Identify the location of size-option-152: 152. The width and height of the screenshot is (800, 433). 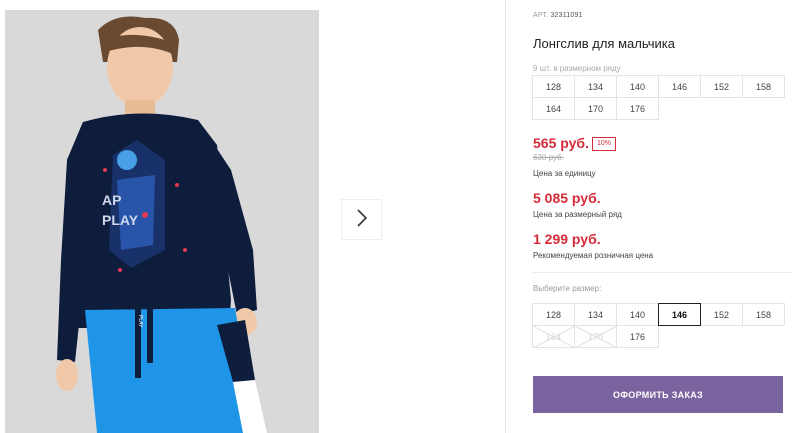
(721, 314).